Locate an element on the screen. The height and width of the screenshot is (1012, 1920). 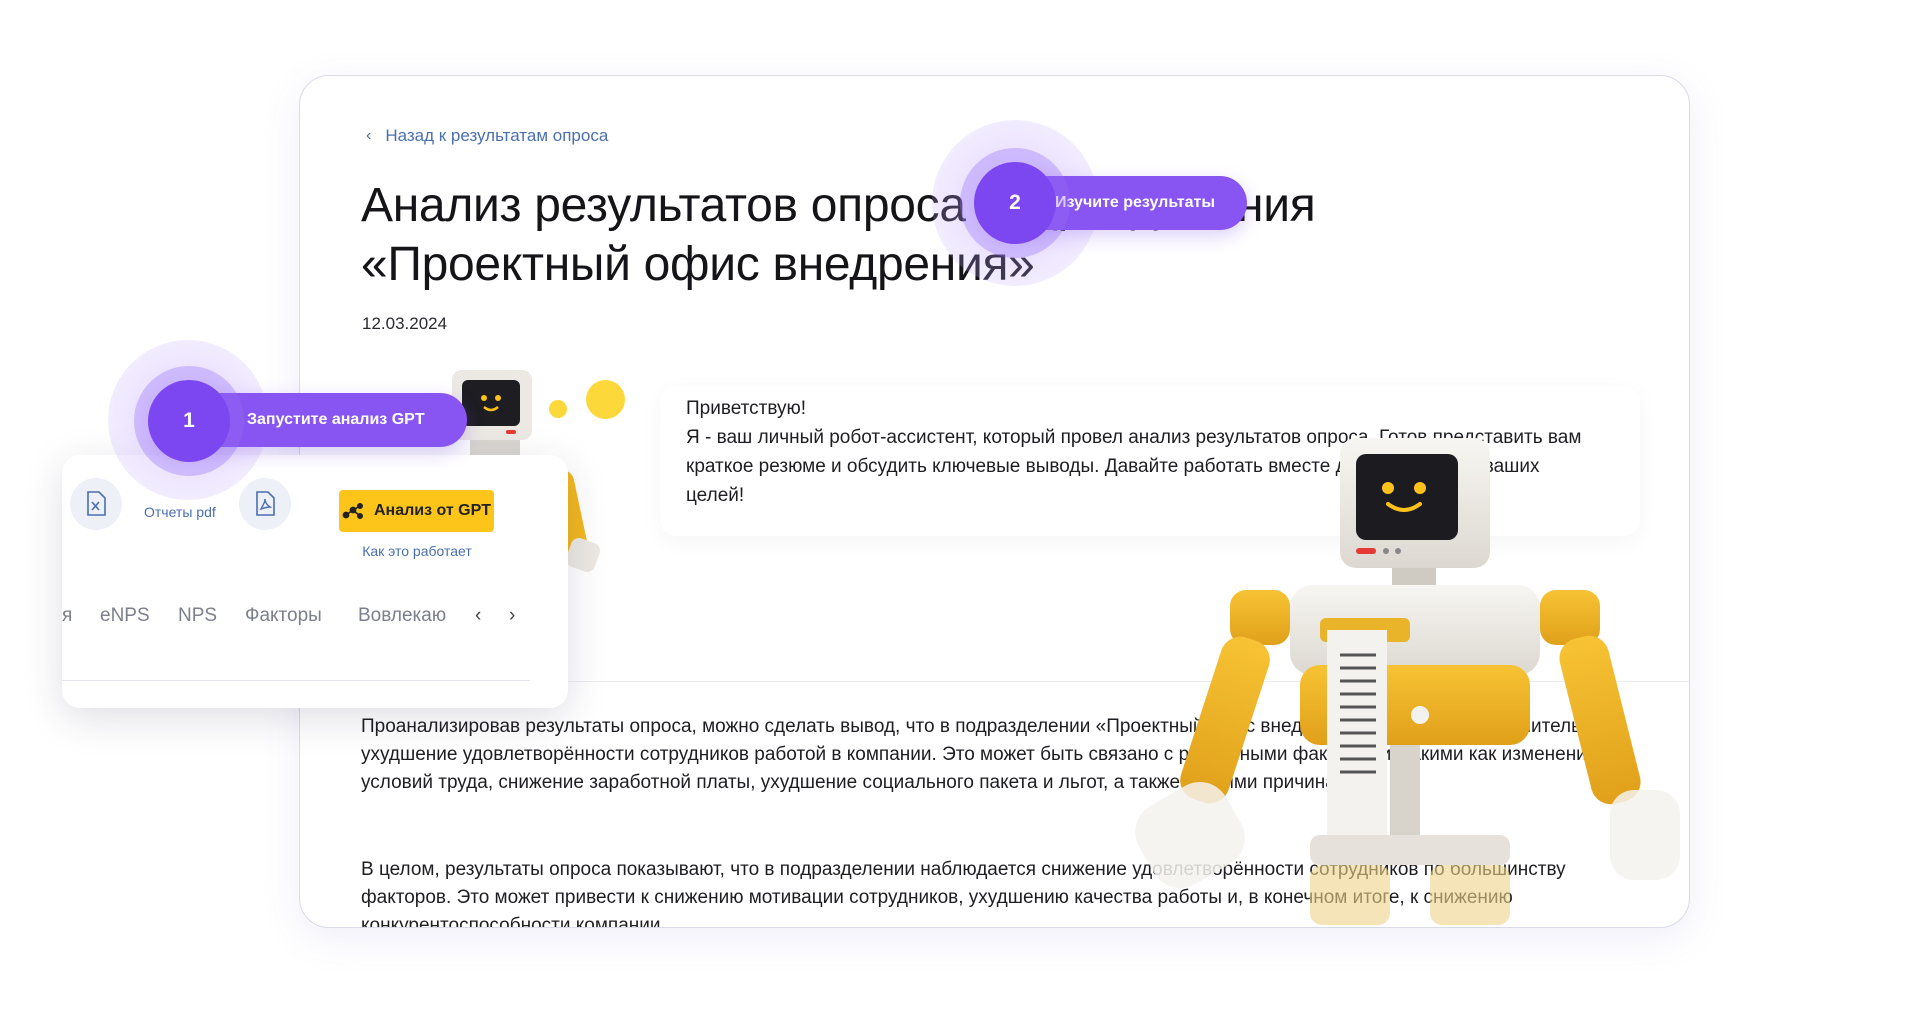
tabs-prev-icon: ‹ is located at coordinates (478, 616).